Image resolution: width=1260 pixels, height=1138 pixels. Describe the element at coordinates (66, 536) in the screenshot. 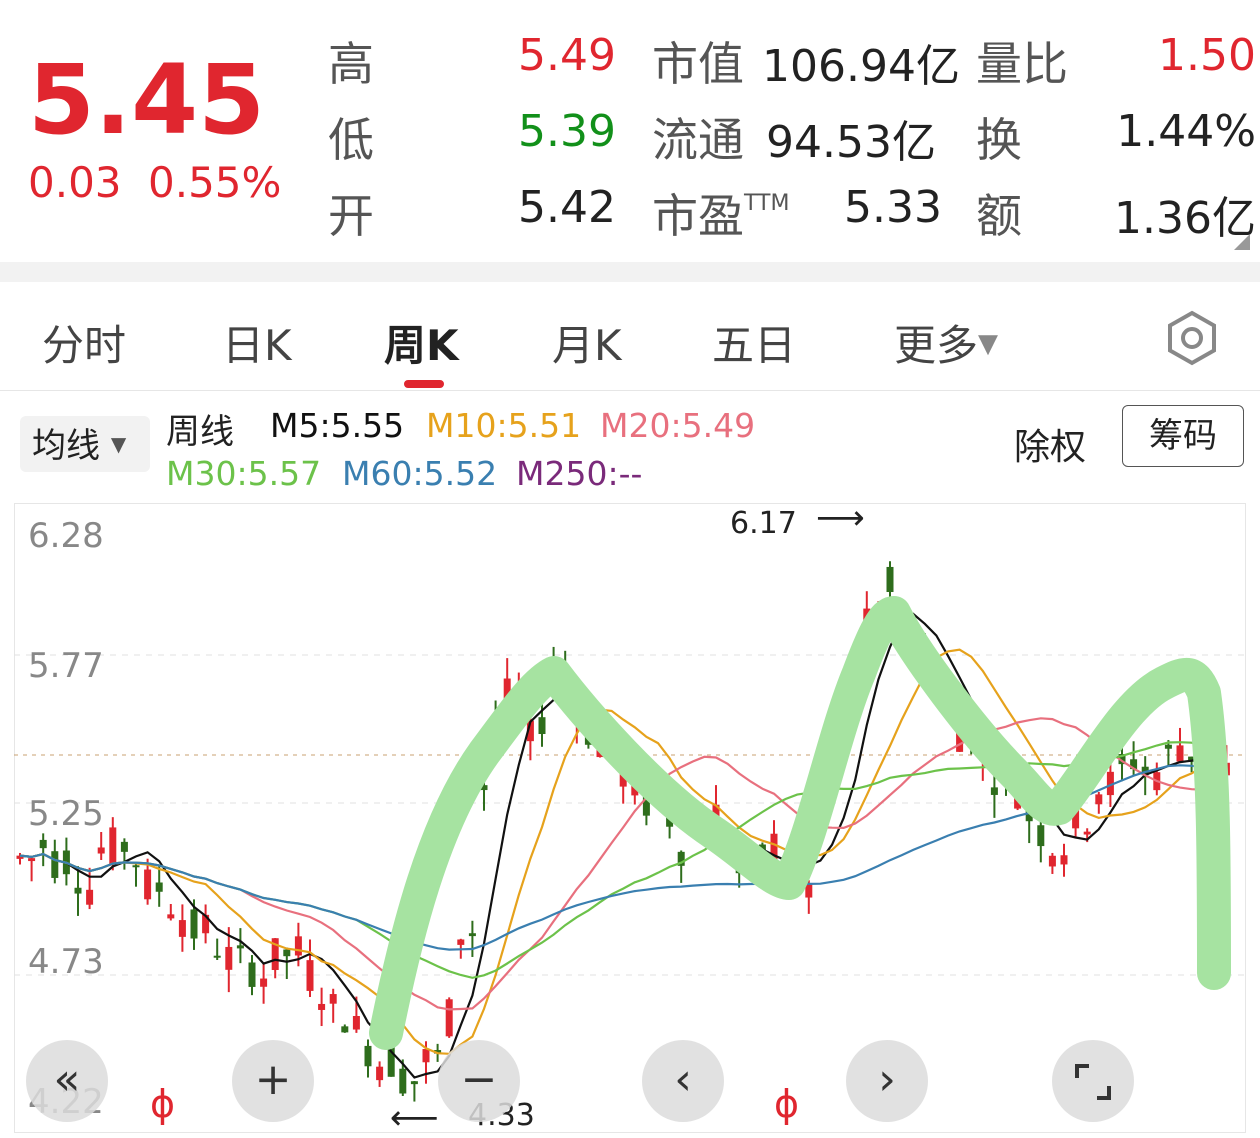

I see `y-label-1: 6.28` at that location.